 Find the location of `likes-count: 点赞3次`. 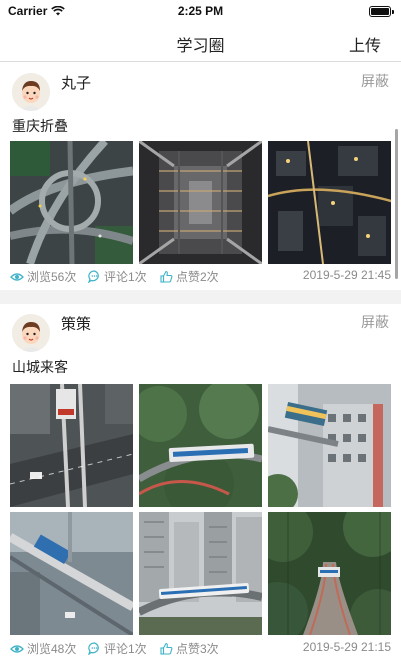

likes-count: 点赞3次 is located at coordinates (197, 649).